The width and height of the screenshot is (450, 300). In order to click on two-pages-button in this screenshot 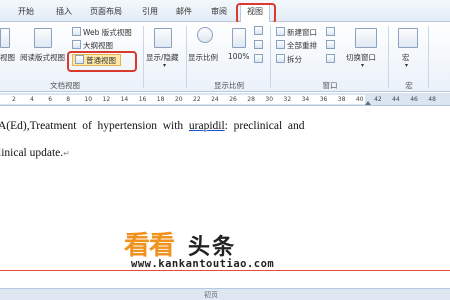, I will do `click(259, 46)`.